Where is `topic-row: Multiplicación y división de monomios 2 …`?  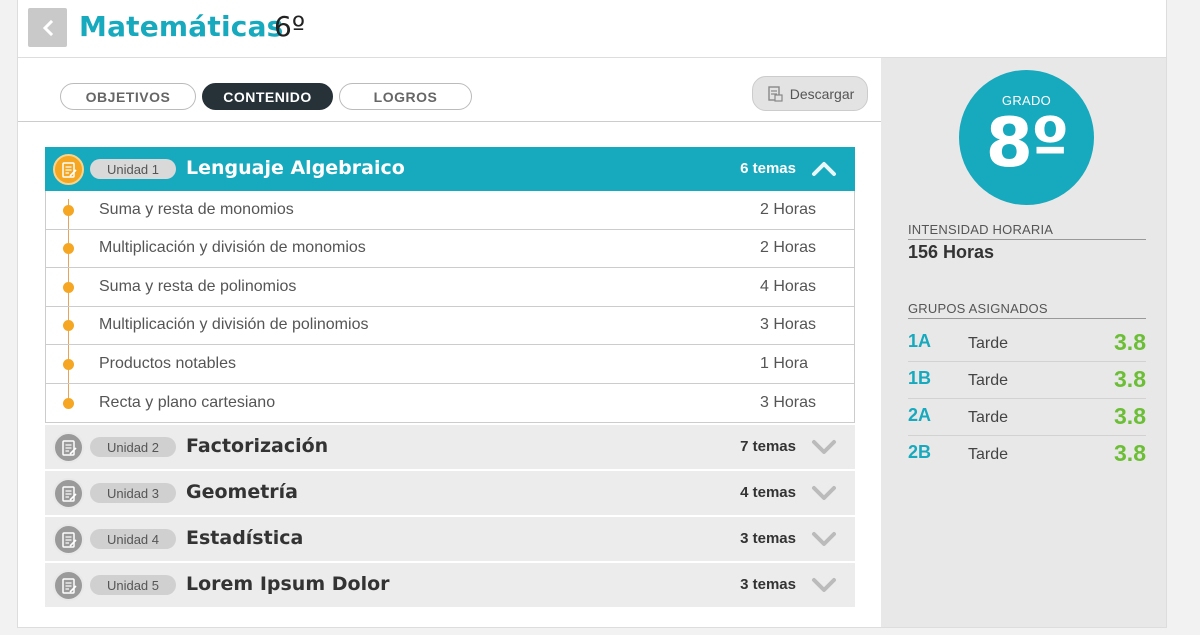
topic-row: Multiplicación y división de monomios 2 … is located at coordinates (450, 248).